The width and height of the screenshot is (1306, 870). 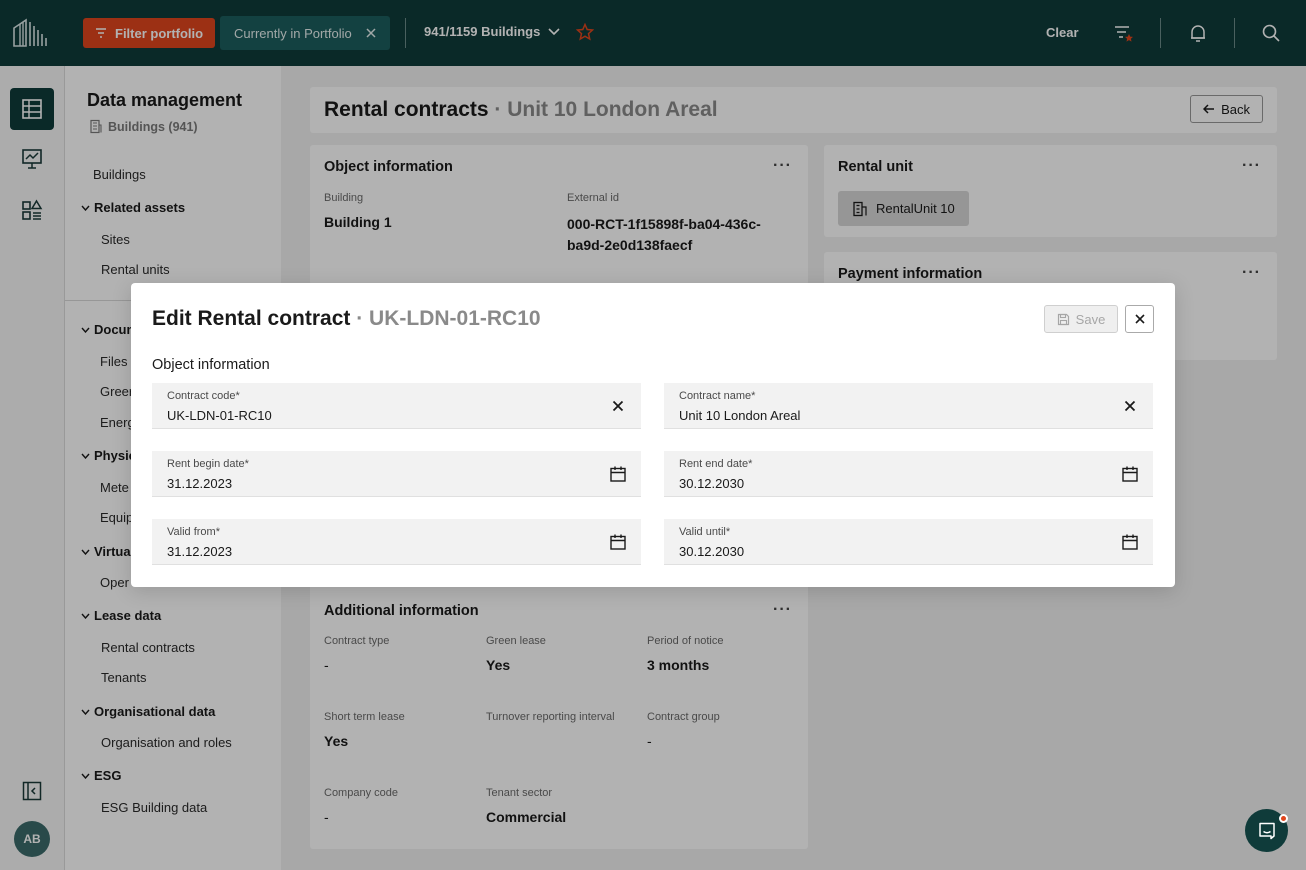 I want to click on chat-icon, so click(x=1266, y=830).